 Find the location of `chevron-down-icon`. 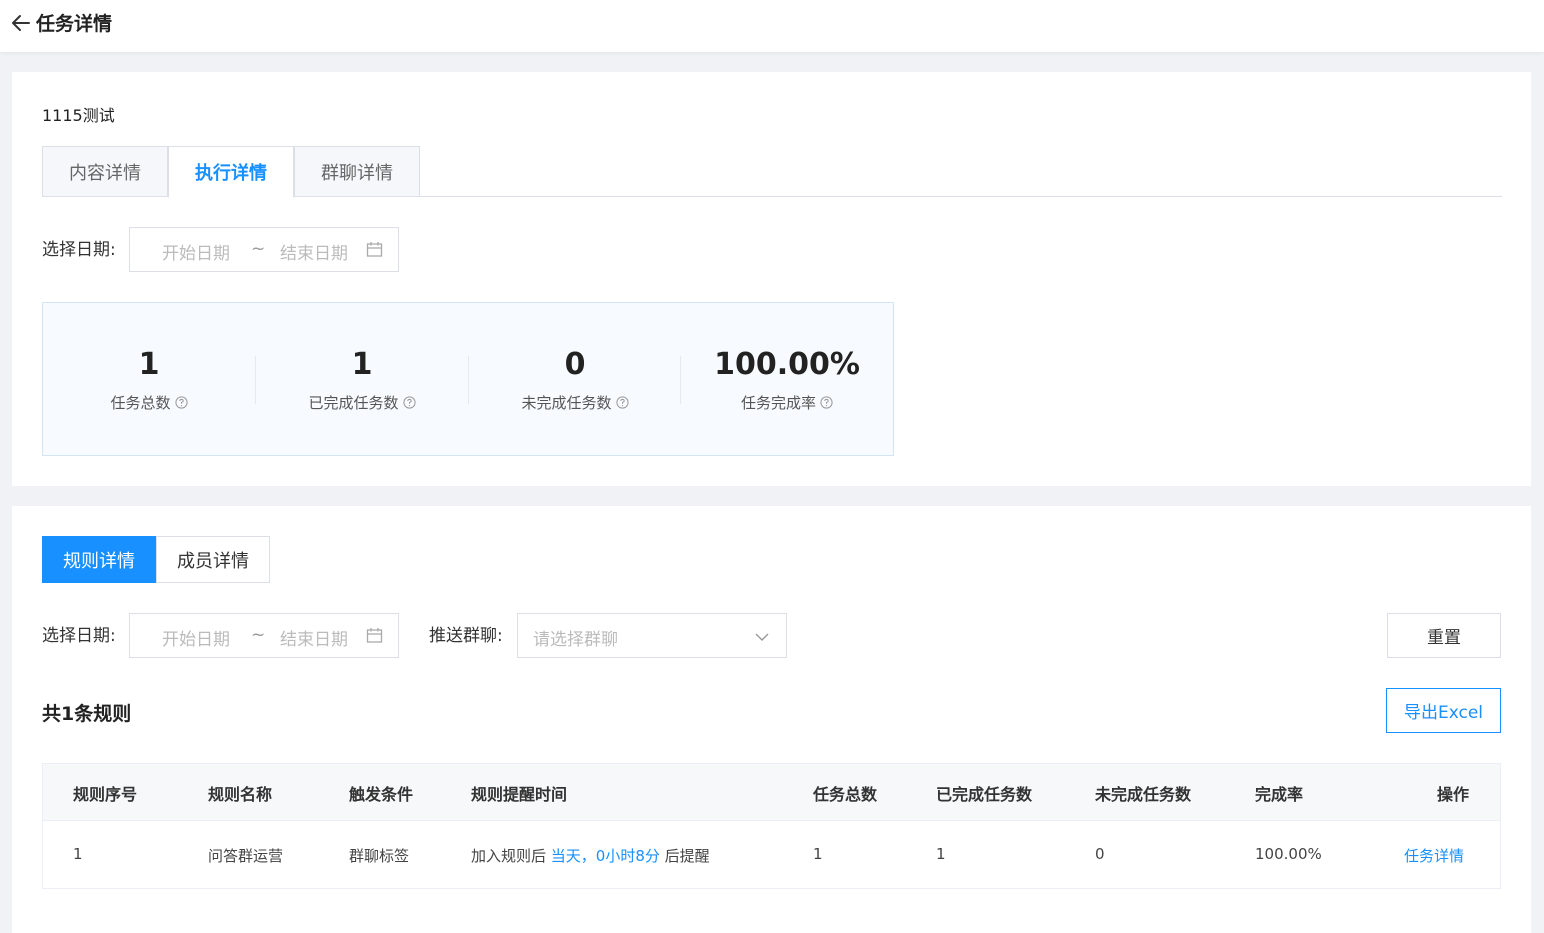

chevron-down-icon is located at coordinates (762, 637).